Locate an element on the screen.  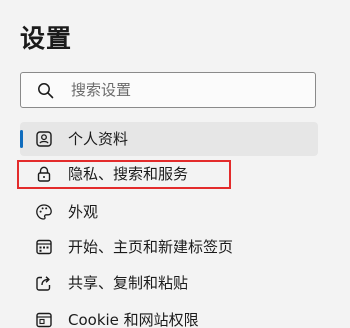
sidebar-item-appearance: 外观 is located at coordinates (169, 212).